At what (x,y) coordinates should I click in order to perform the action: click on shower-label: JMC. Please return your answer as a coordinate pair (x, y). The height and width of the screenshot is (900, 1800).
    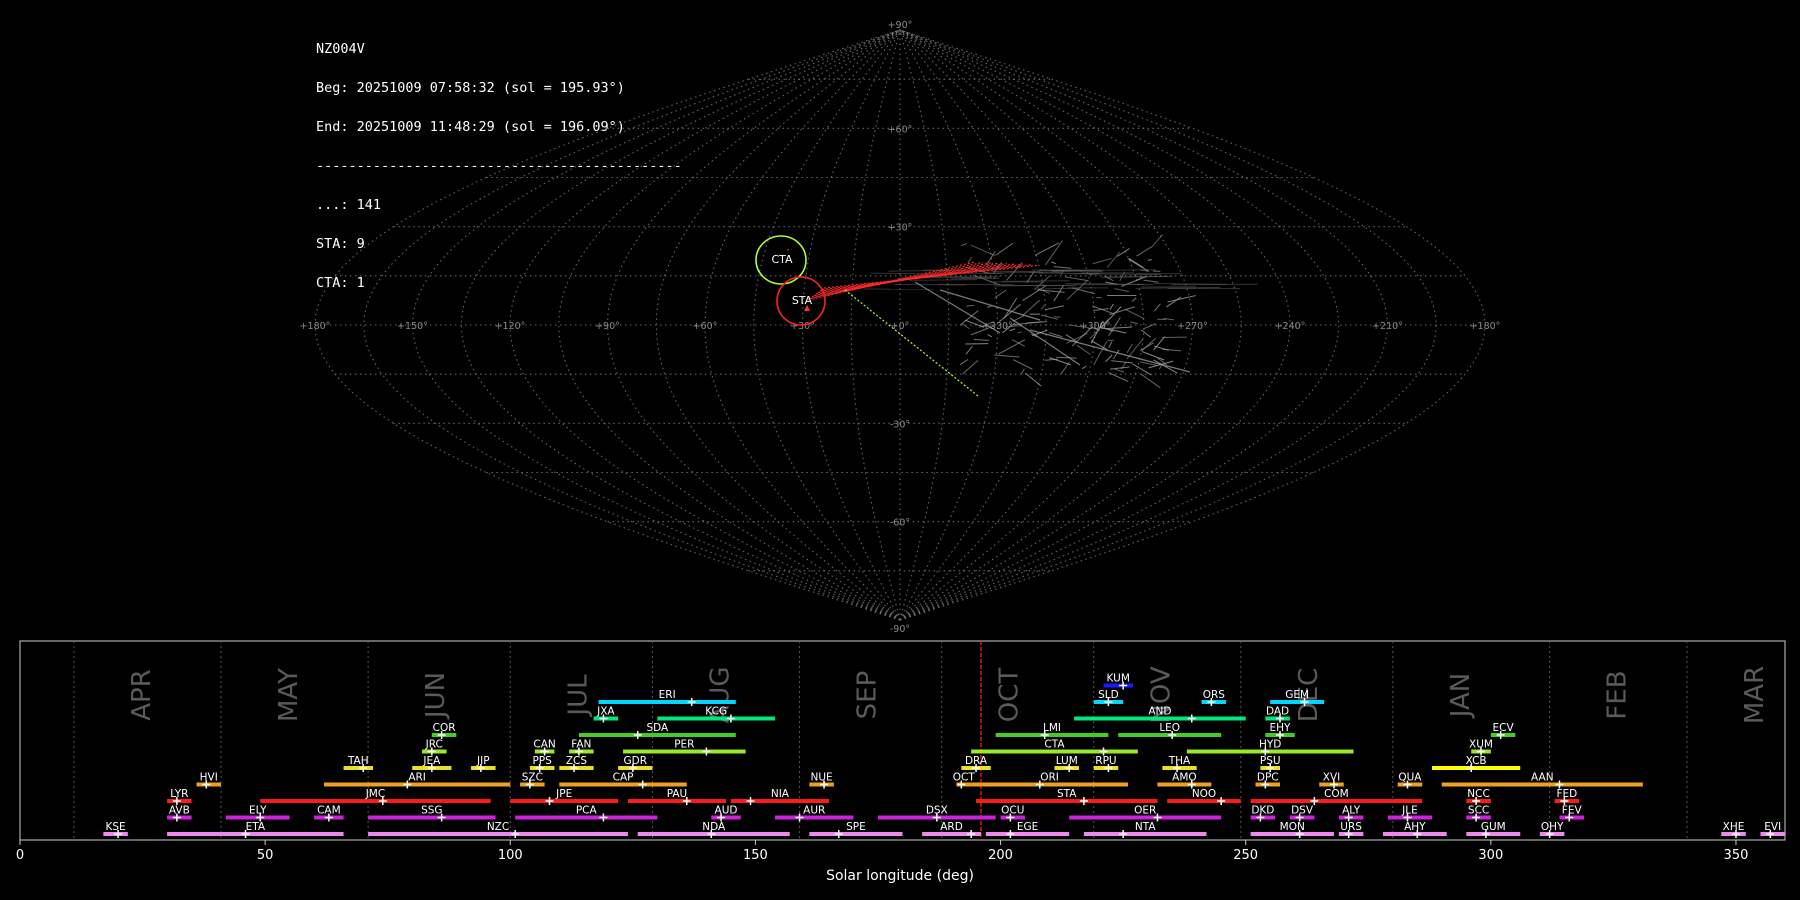
    Looking at the image, I should click on (375, 794).